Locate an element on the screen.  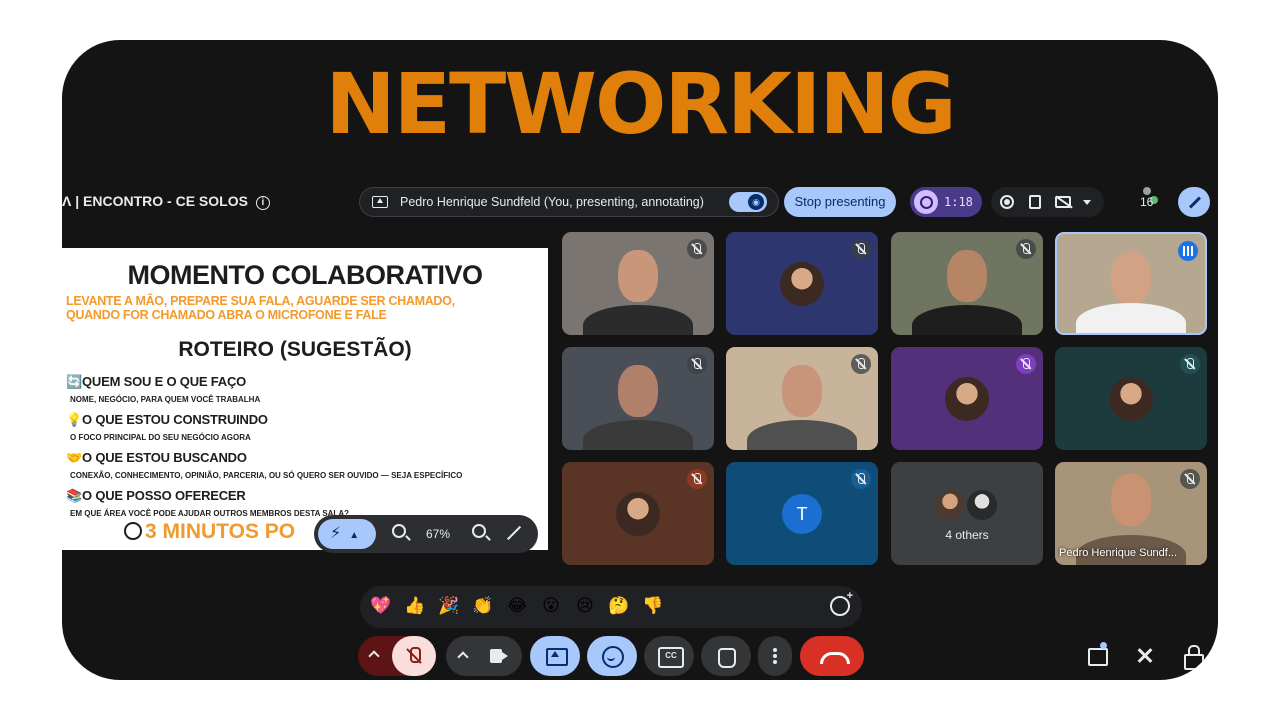
zoom-out-icon is located at coordinates (399, 531).